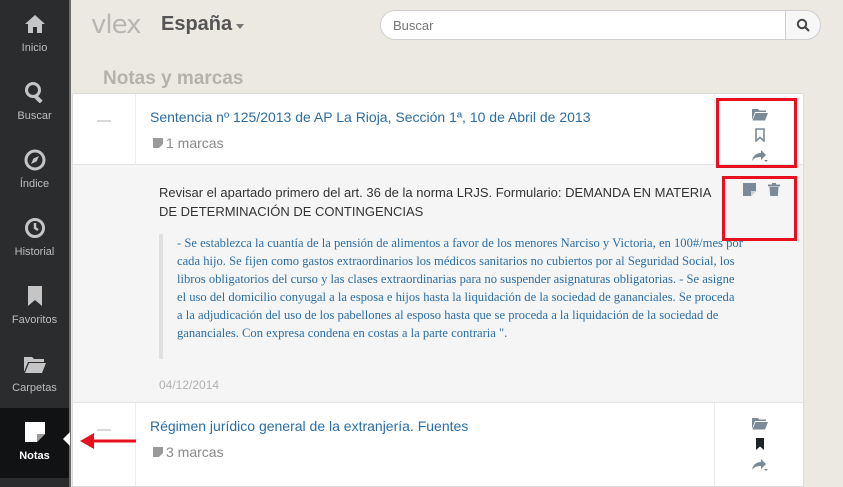 Image resolution: width=843 pixels, height=487 pixels. I want to click on home-icon, so click(35, 24).